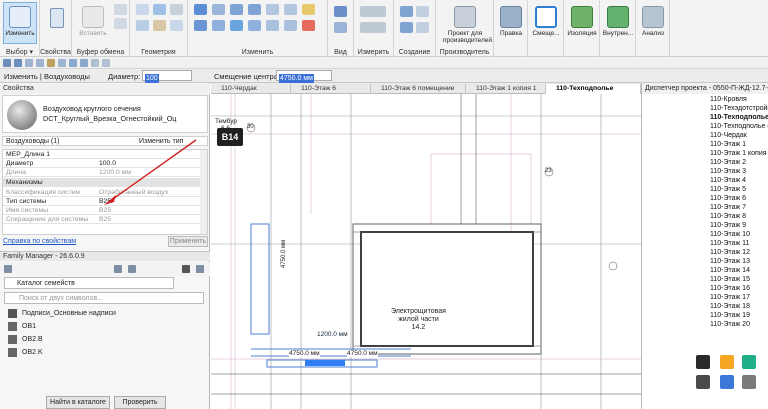 Image resolution: width=768 pixels, height=409 pixels. I want to click on browser-item: 110-Кровля, so click(728, 99).